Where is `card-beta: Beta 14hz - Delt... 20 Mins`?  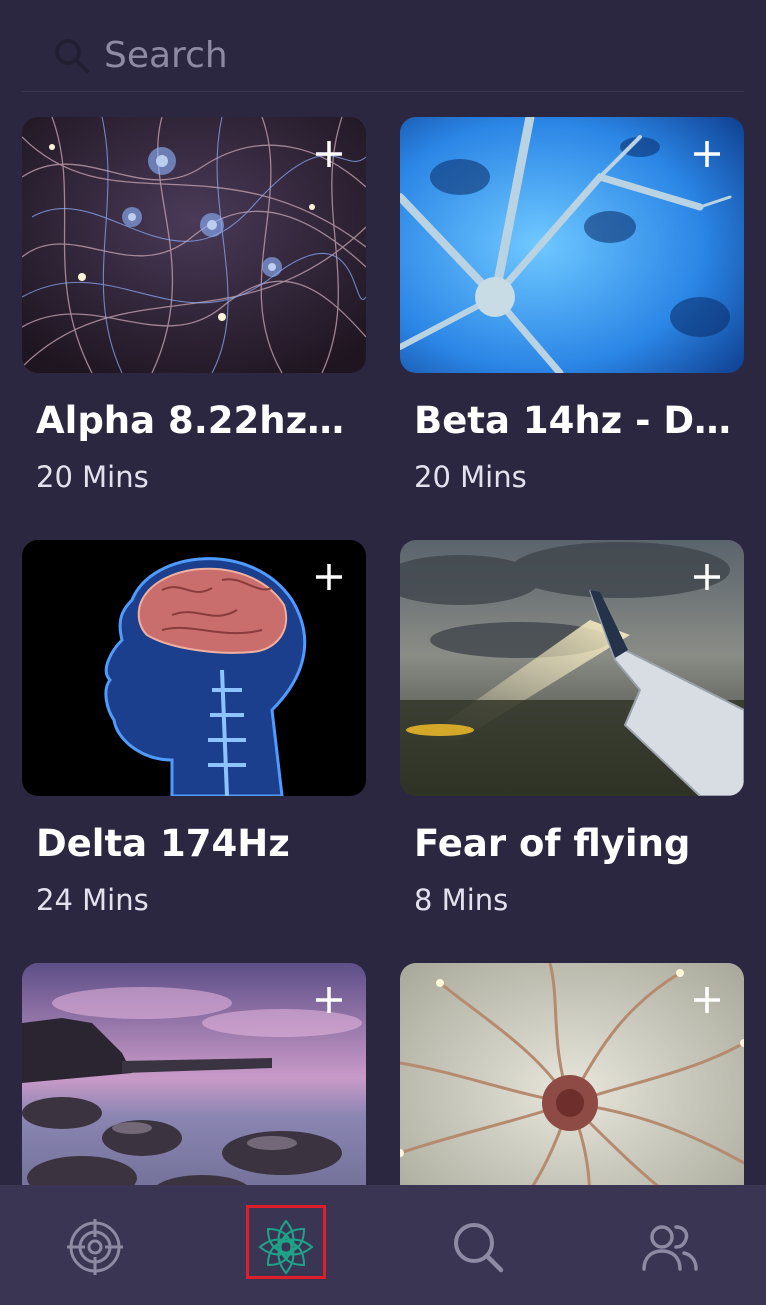
card-beta: Beta 14hz - Delt... 20 Mins is located at coordinates (572, 305).